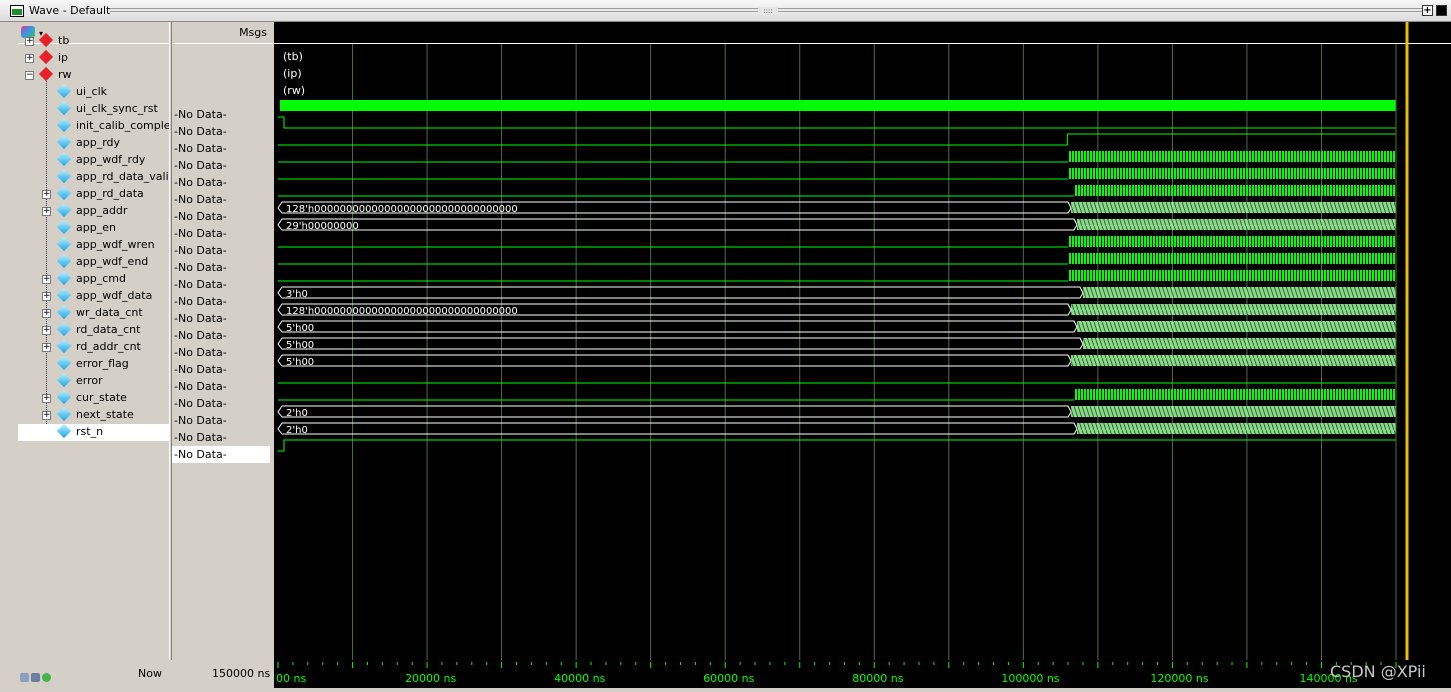 This screenshot has width=1451, height=692. I want to click on ruler-label: 40000 ns, so click(579, 678).